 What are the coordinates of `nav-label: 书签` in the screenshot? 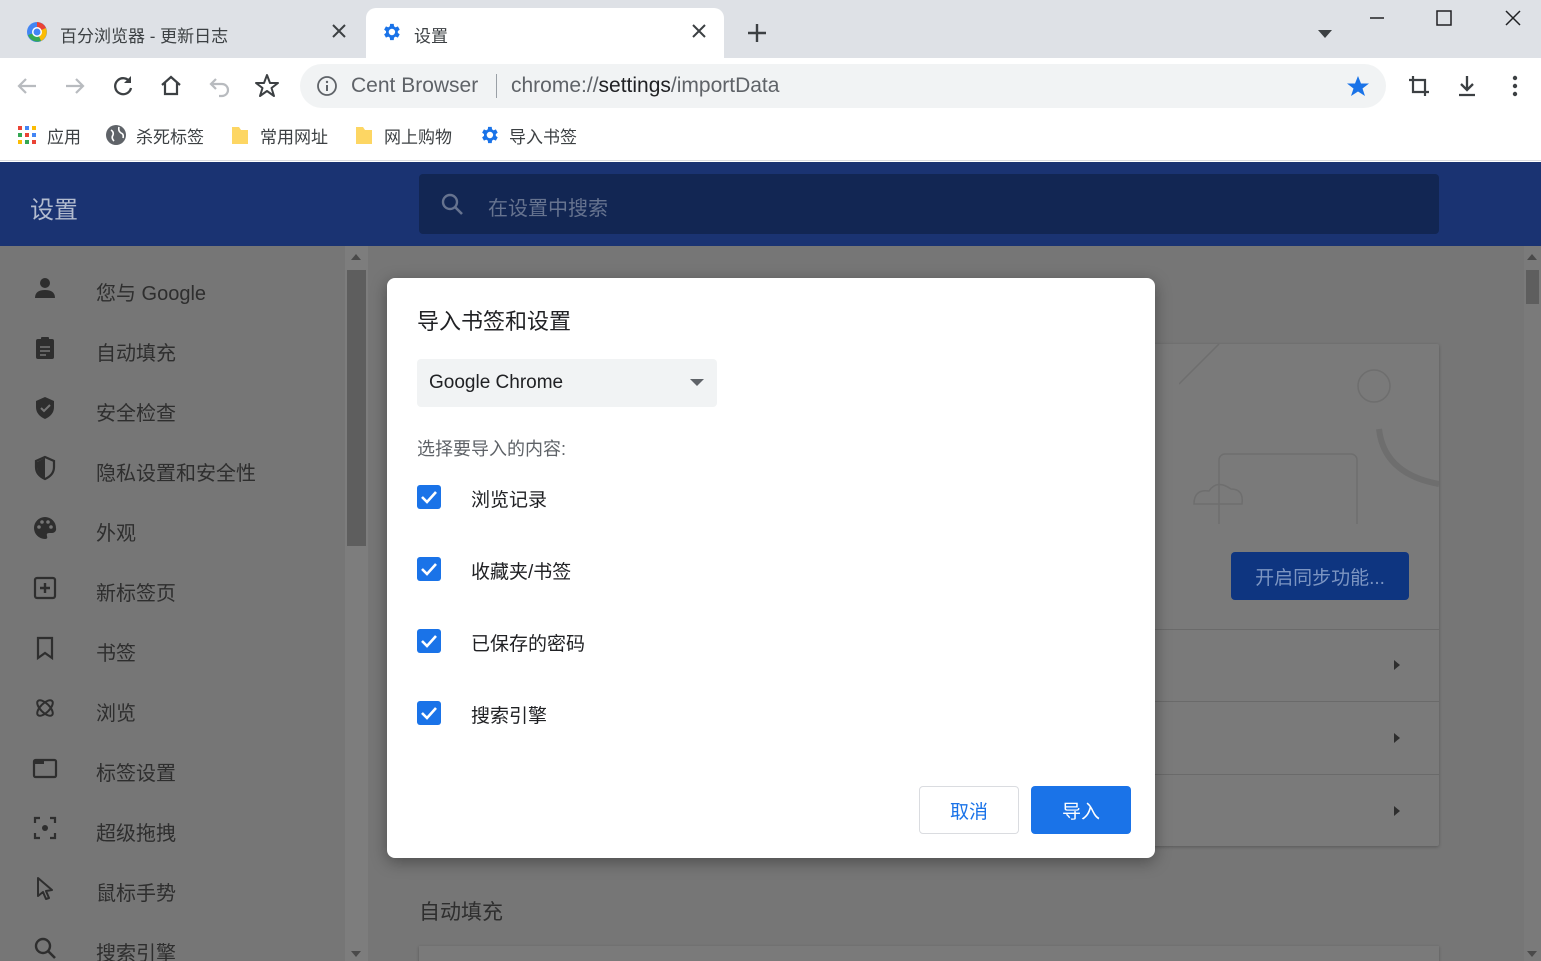 It's located at (116, 654).